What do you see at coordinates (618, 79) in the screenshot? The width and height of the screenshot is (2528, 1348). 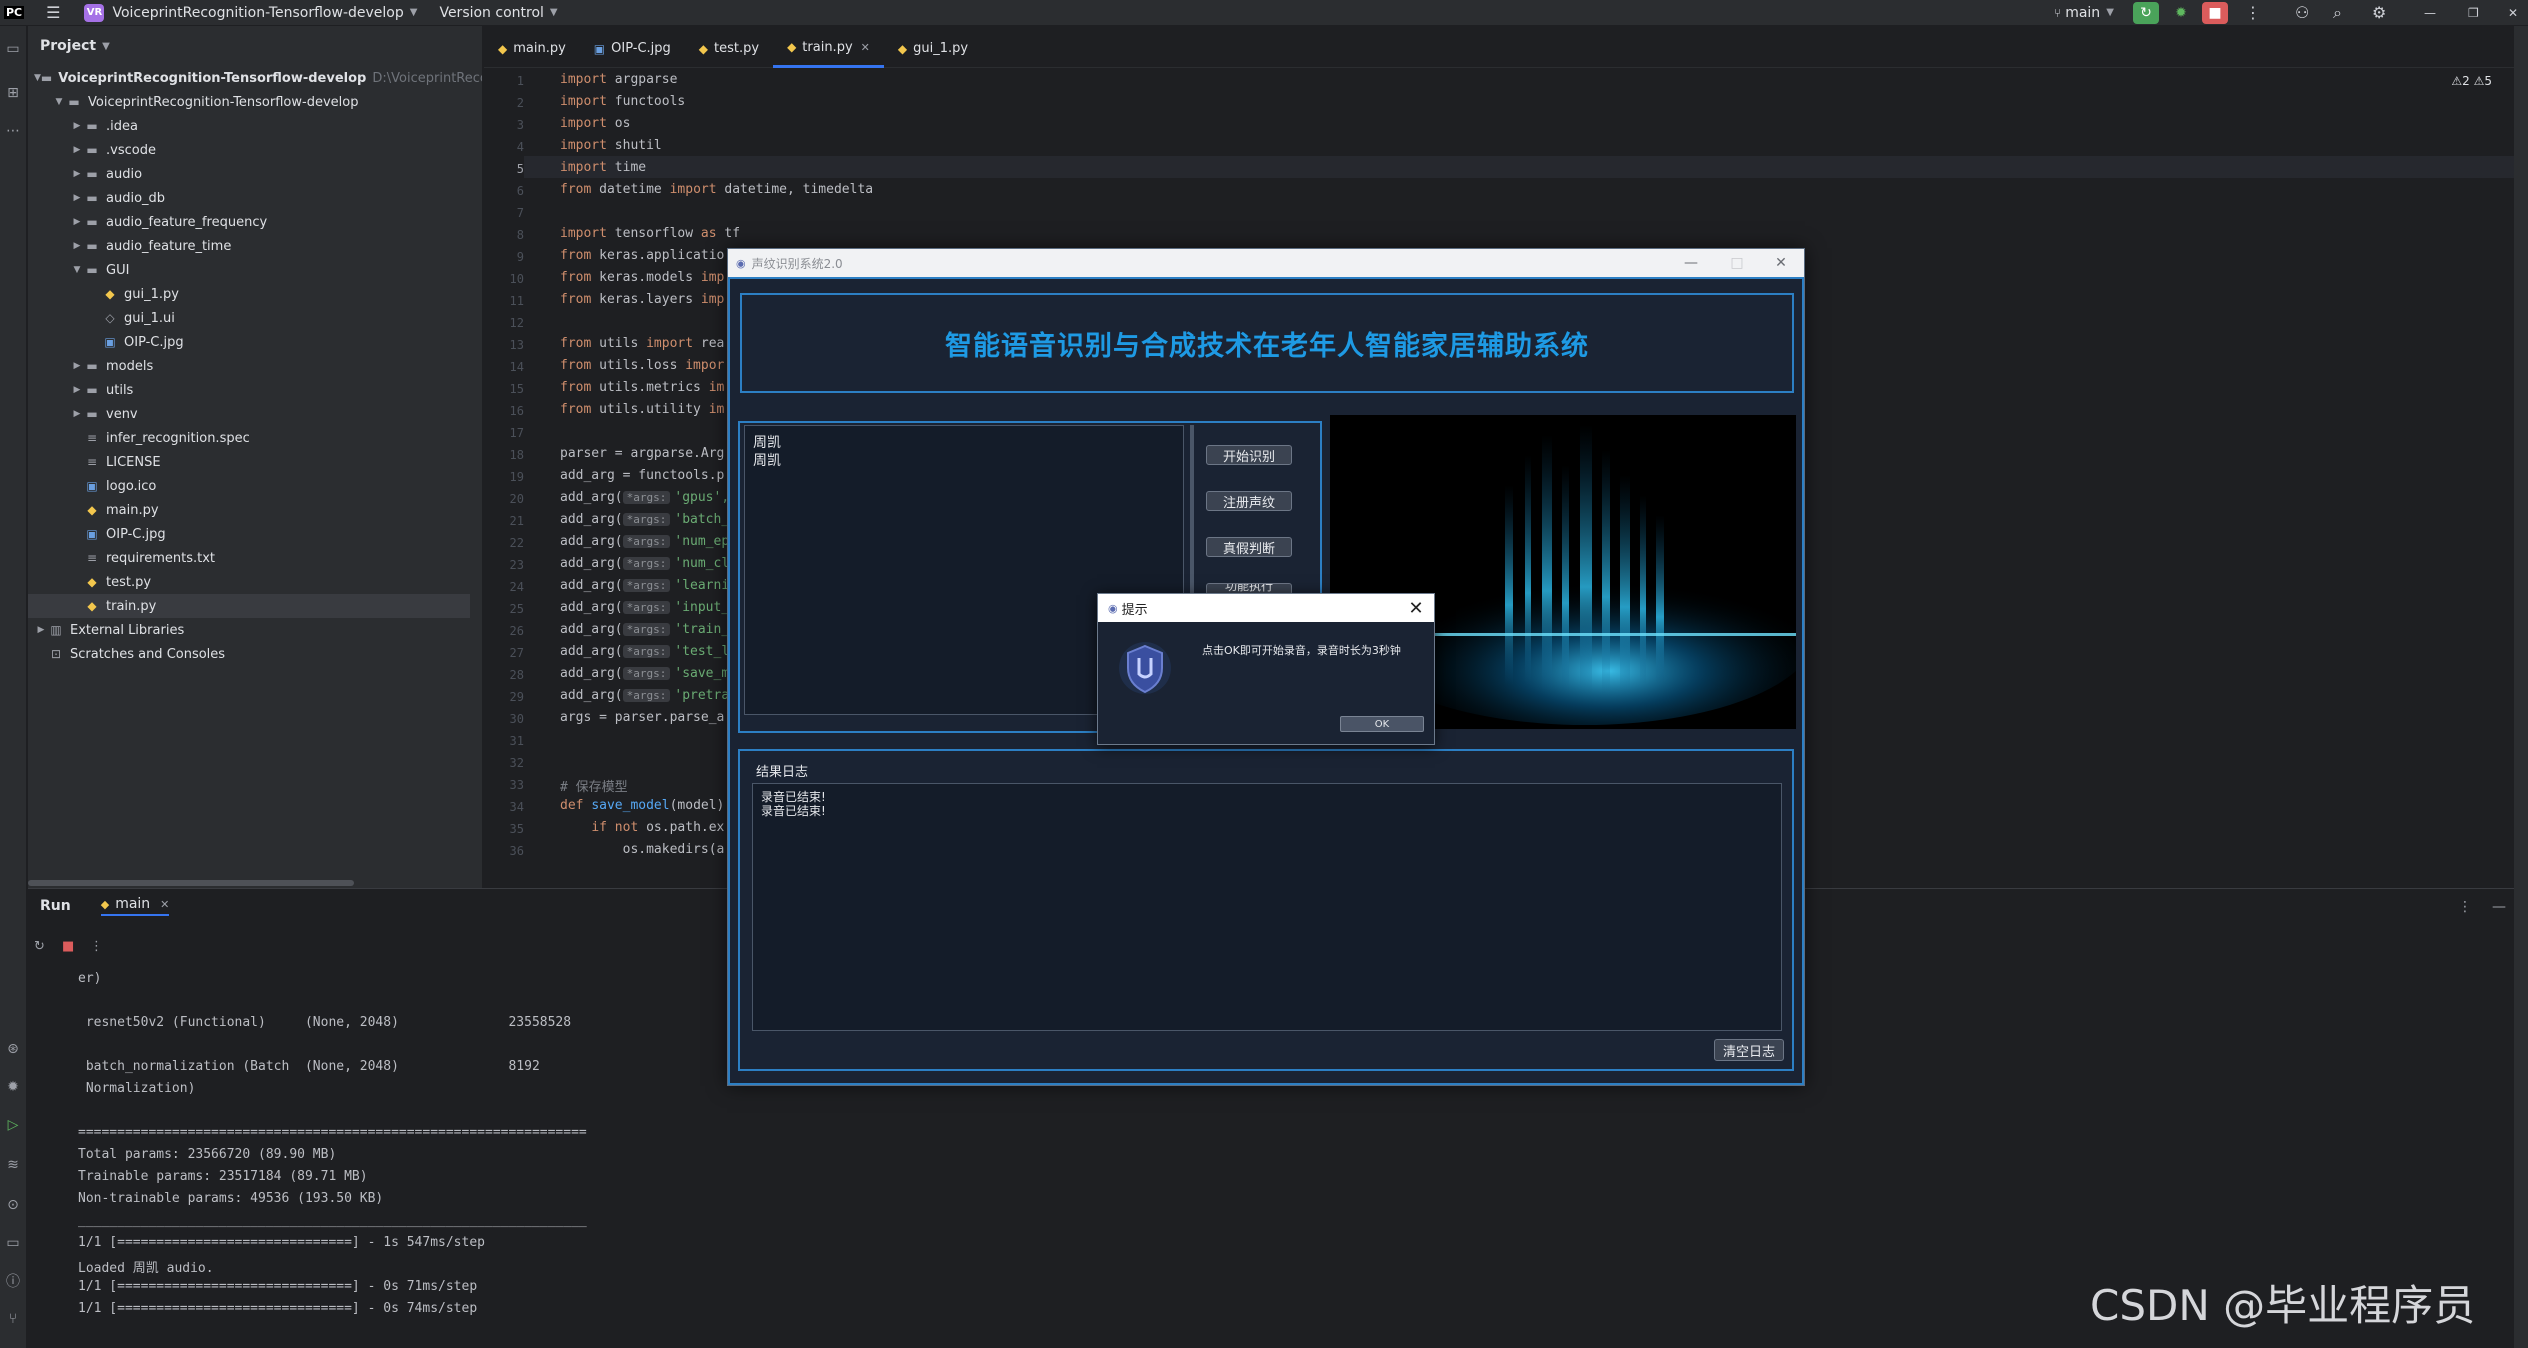 I see `code-line: import argparse` at bounding box center [618, 79].